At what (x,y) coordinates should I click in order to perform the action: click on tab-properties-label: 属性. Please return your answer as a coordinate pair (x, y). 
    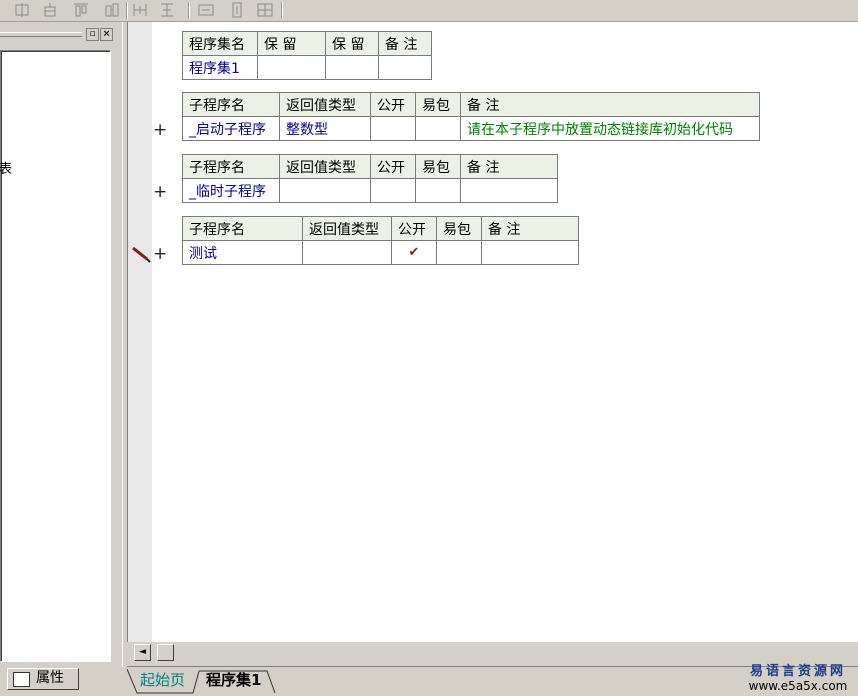
    Looking at the image, I should click on (50, 678).